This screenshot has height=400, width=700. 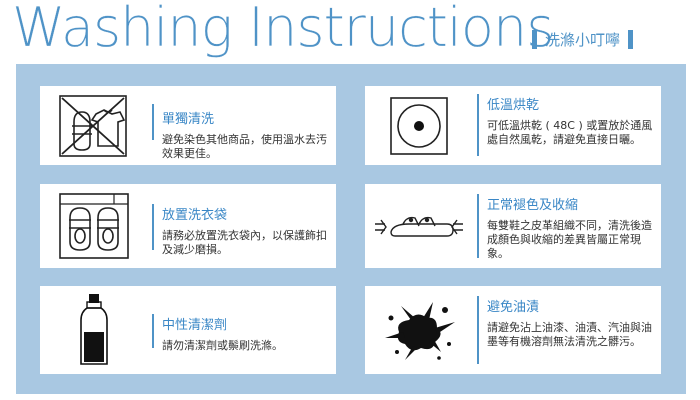 I want to click on card-text: 避免油漬 請避免沾上油漆、油漬、汽油與油墨等有機溶劑無法清洗之髒污。, so click(x=571, y=322).